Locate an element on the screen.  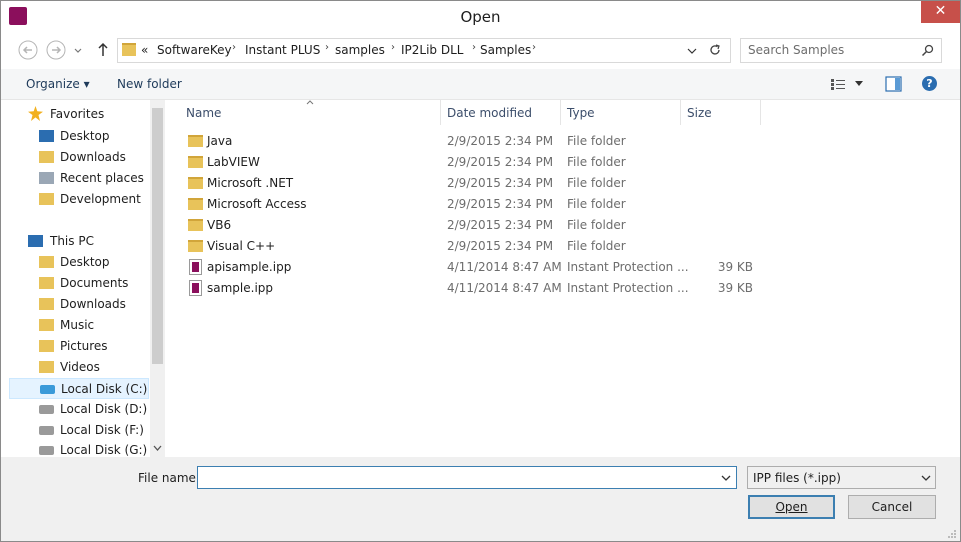
breadcrumb-softwarekey: SoftwareKey is located at coordinates (194, 50).